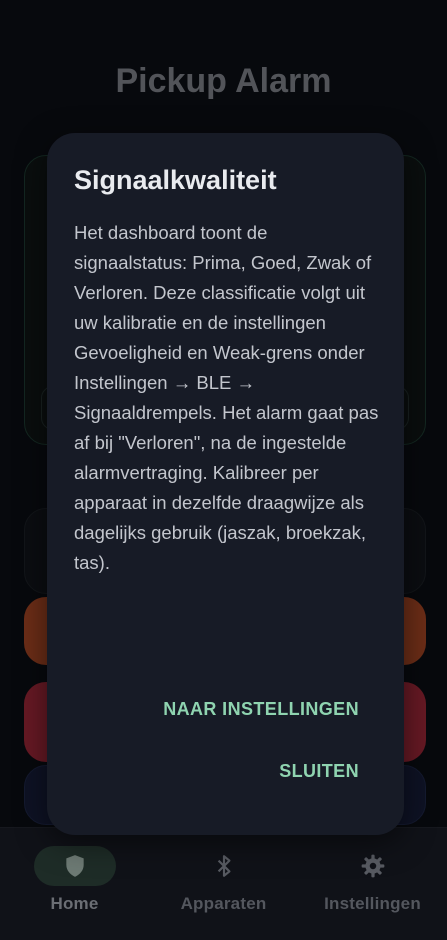  What do you see at coordinates (372, 884) in the screenshot?
I see `nav-item-instellingen: Instellingen` at bounding box center [372, 884].